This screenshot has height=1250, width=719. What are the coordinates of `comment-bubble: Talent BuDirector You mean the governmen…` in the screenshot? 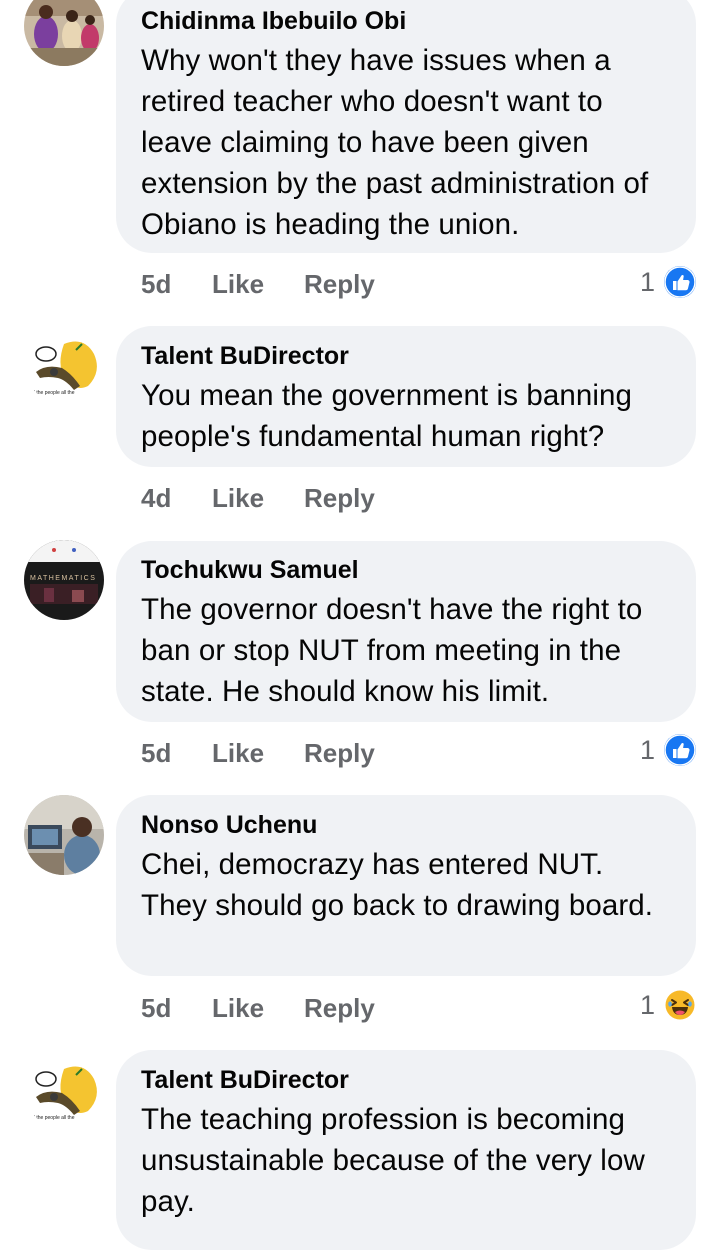 It's located at (406, 396).